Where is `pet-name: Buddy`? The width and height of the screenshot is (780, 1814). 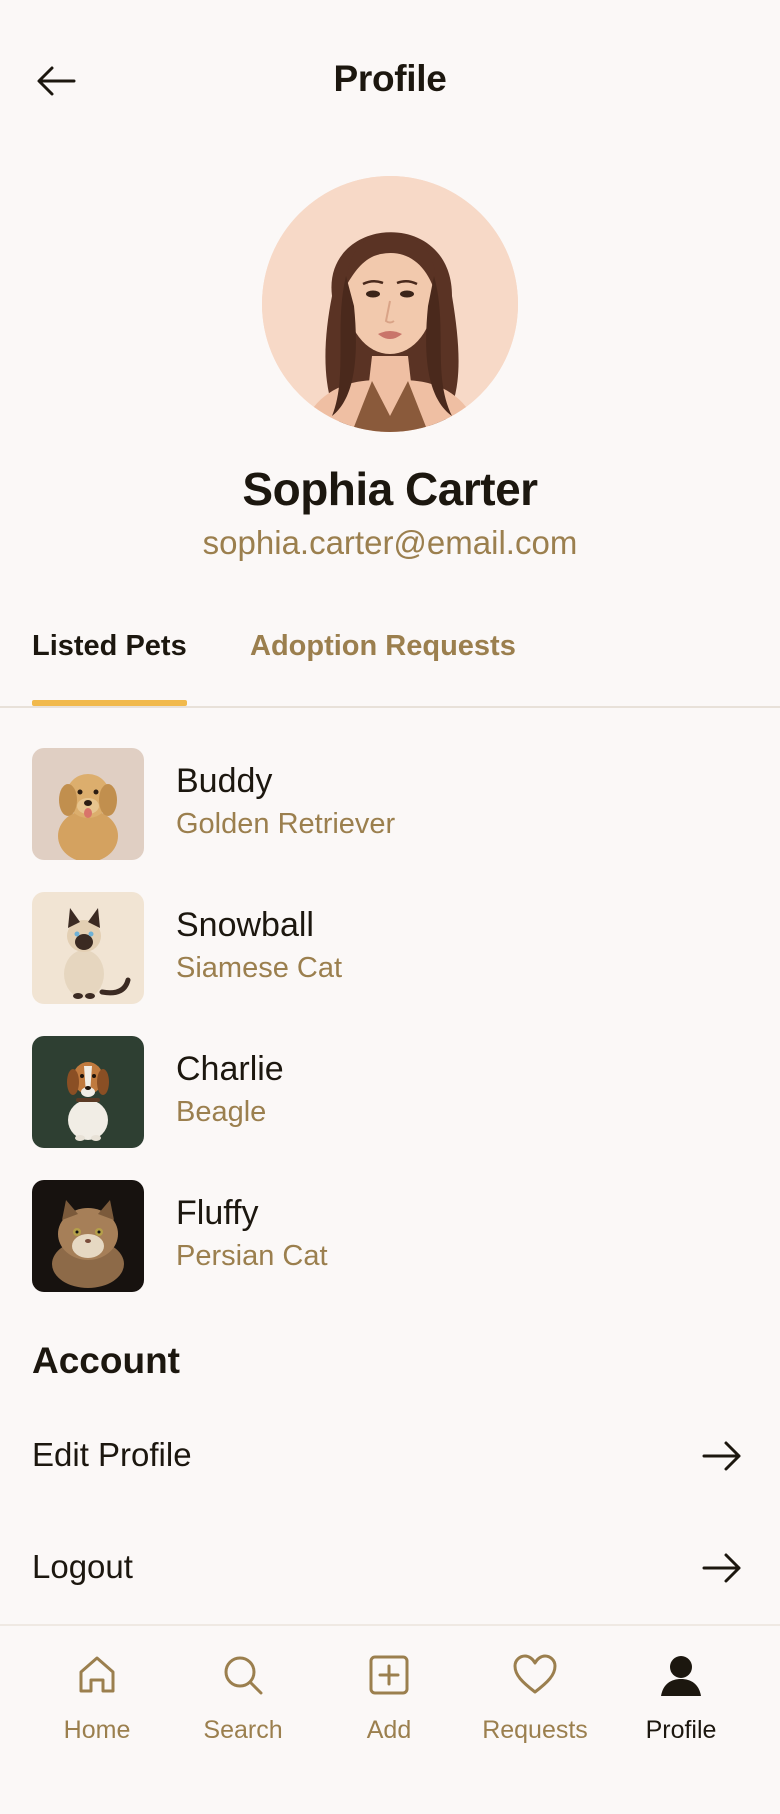
pet-name: Buddy is located at coordinates (224, 781).